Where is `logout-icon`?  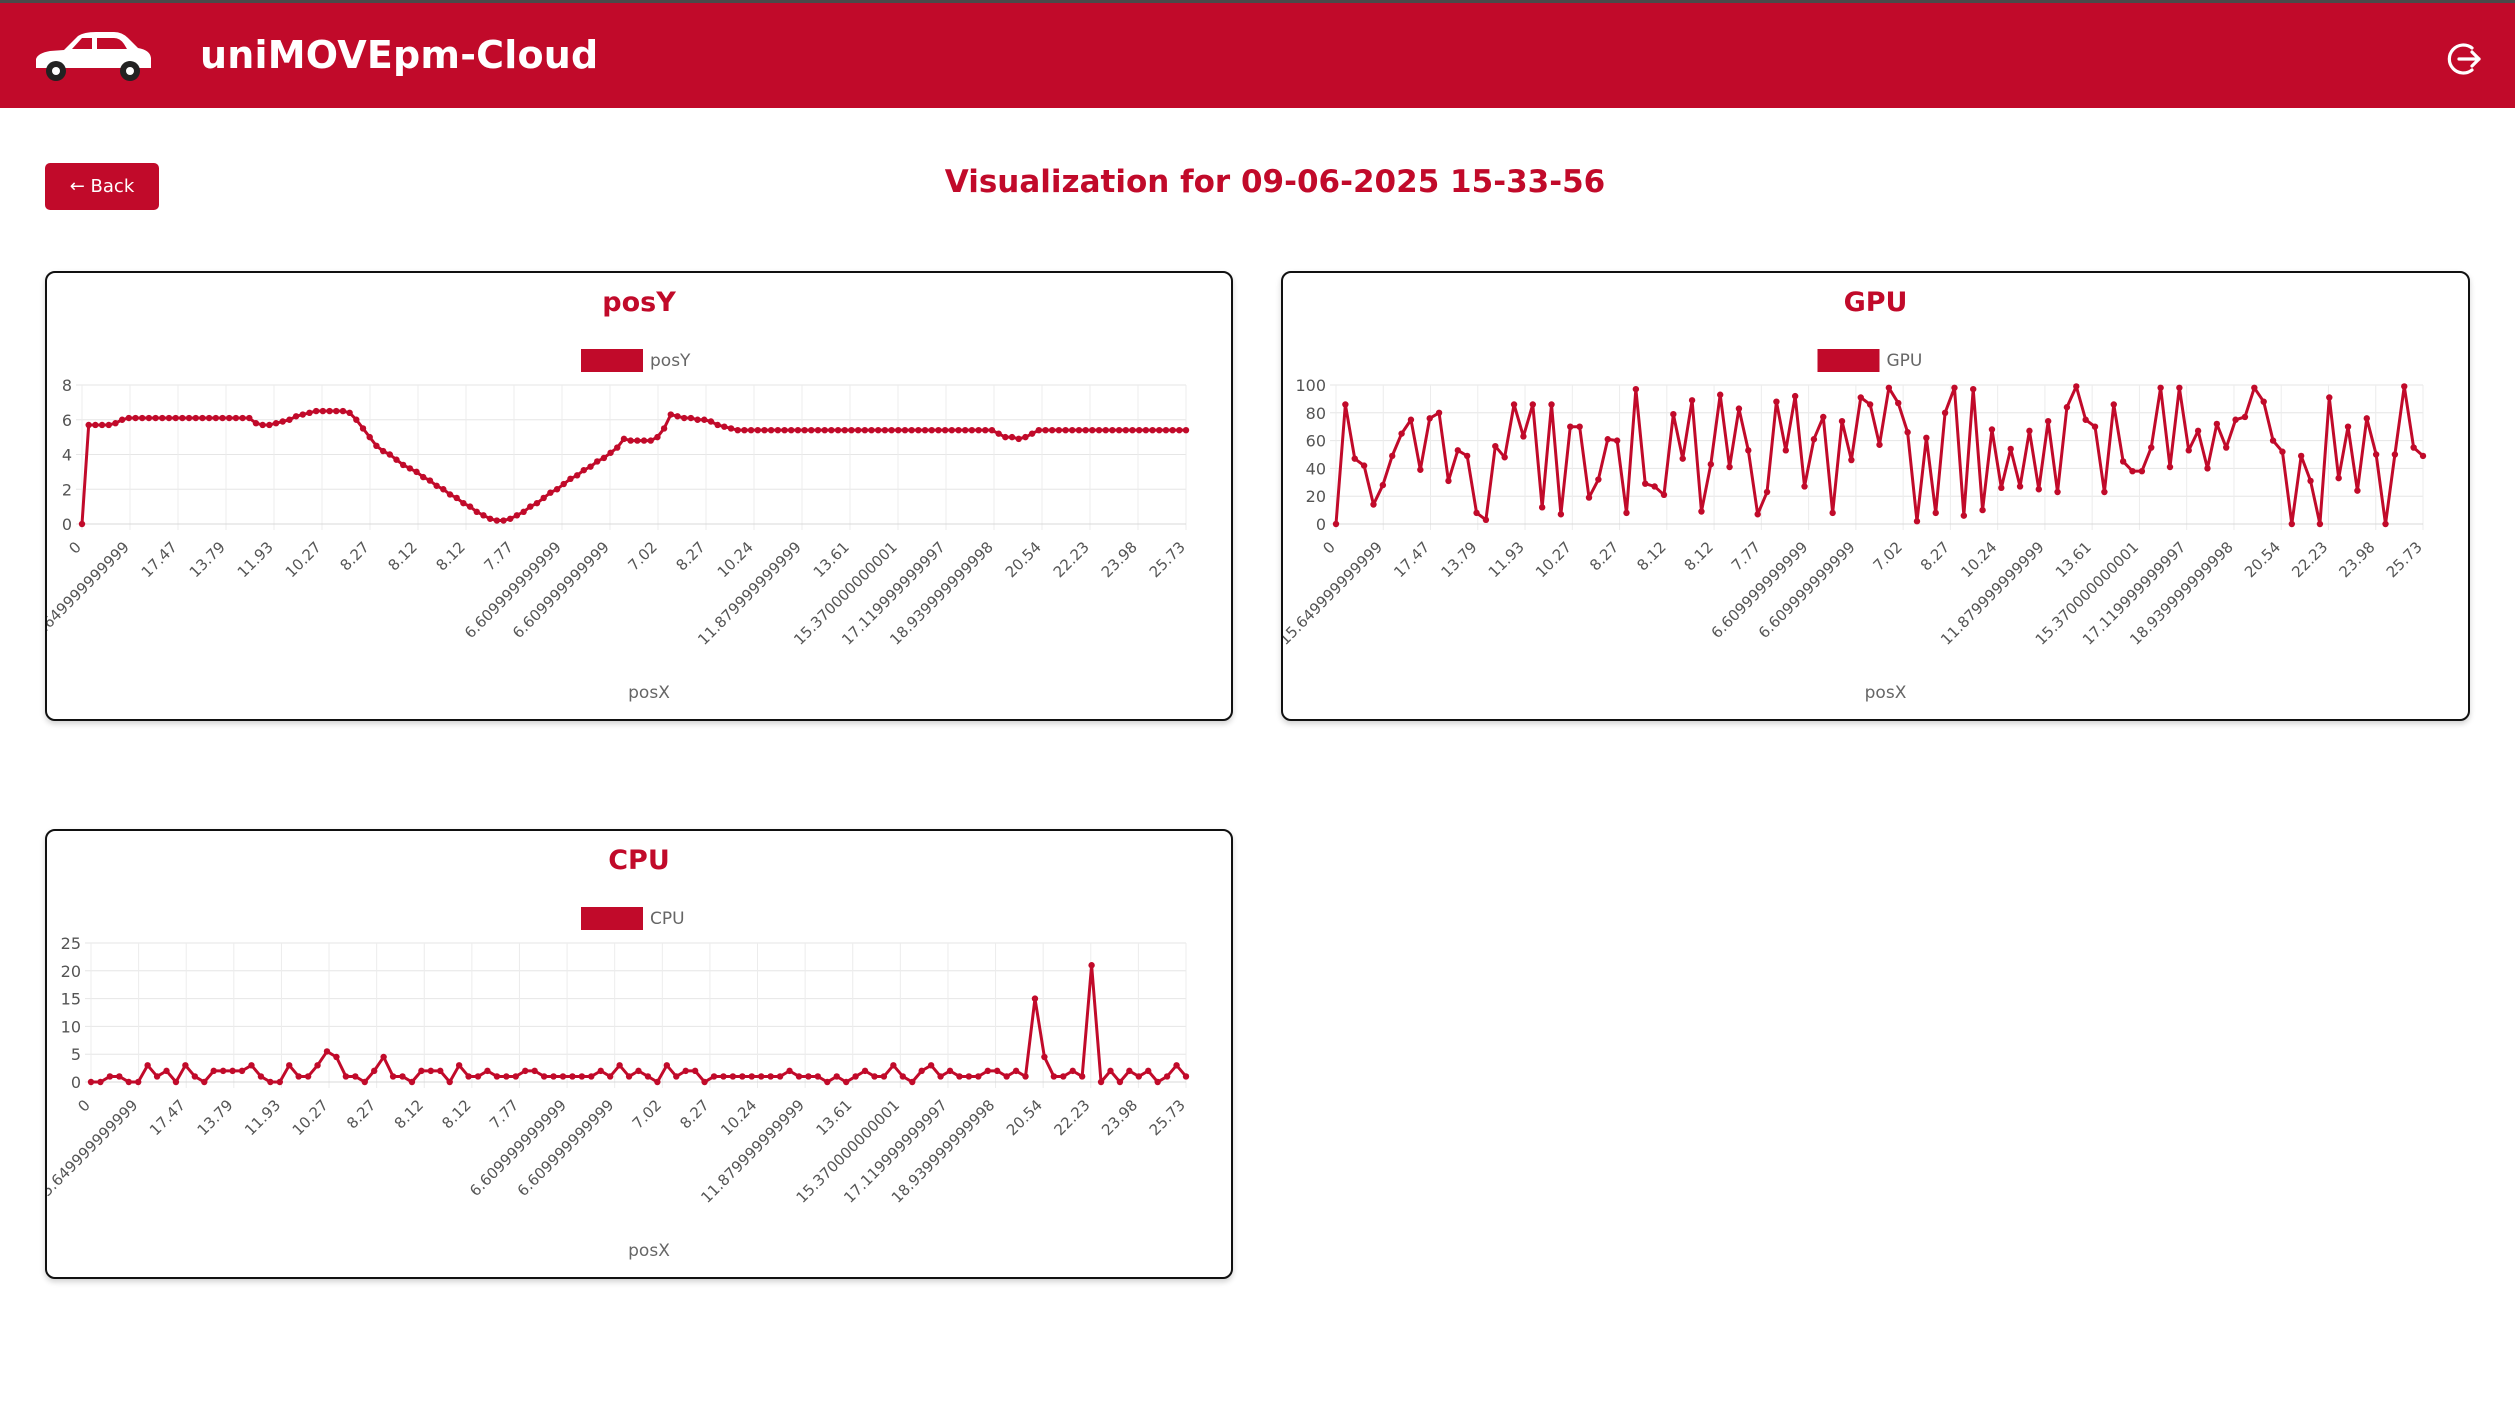
logout-icon is located at coordinates (2465, 59).